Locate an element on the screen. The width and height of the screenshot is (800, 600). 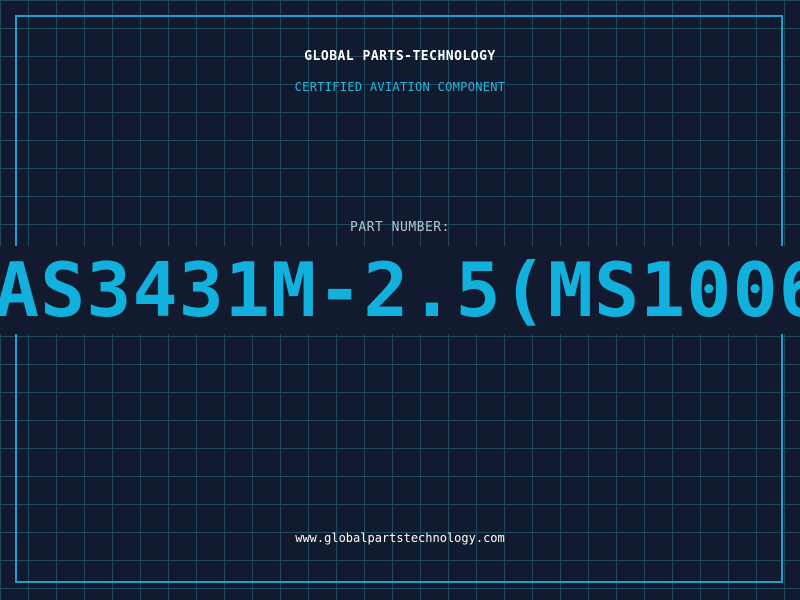
part-number-label: PART NUMBER: is located at coordinates (400, 227).